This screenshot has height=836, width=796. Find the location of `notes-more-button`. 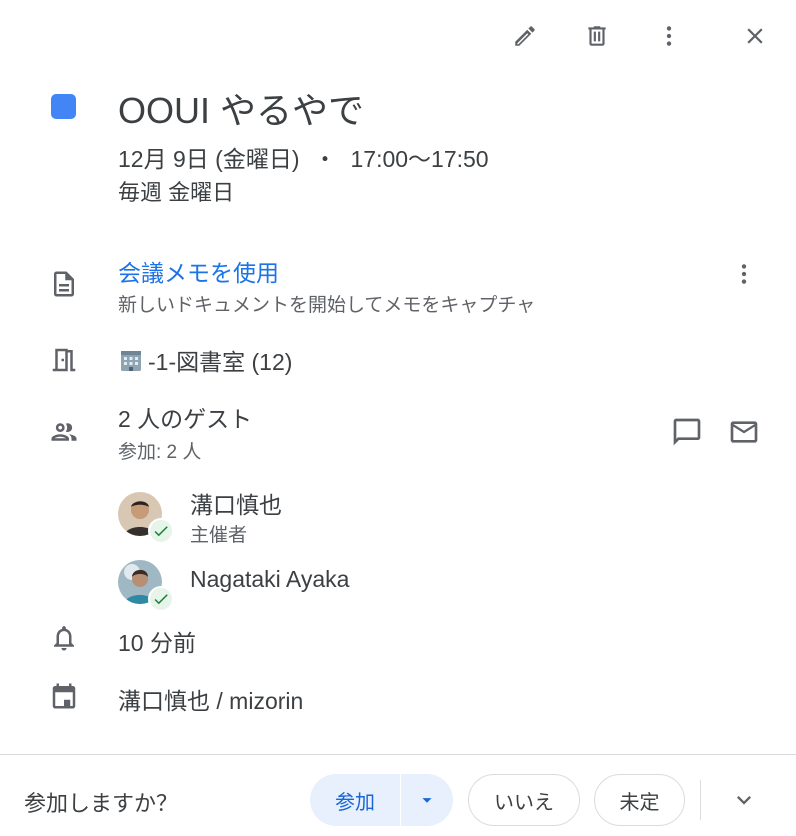

notes-more-button is located at coordinates (744, 274).